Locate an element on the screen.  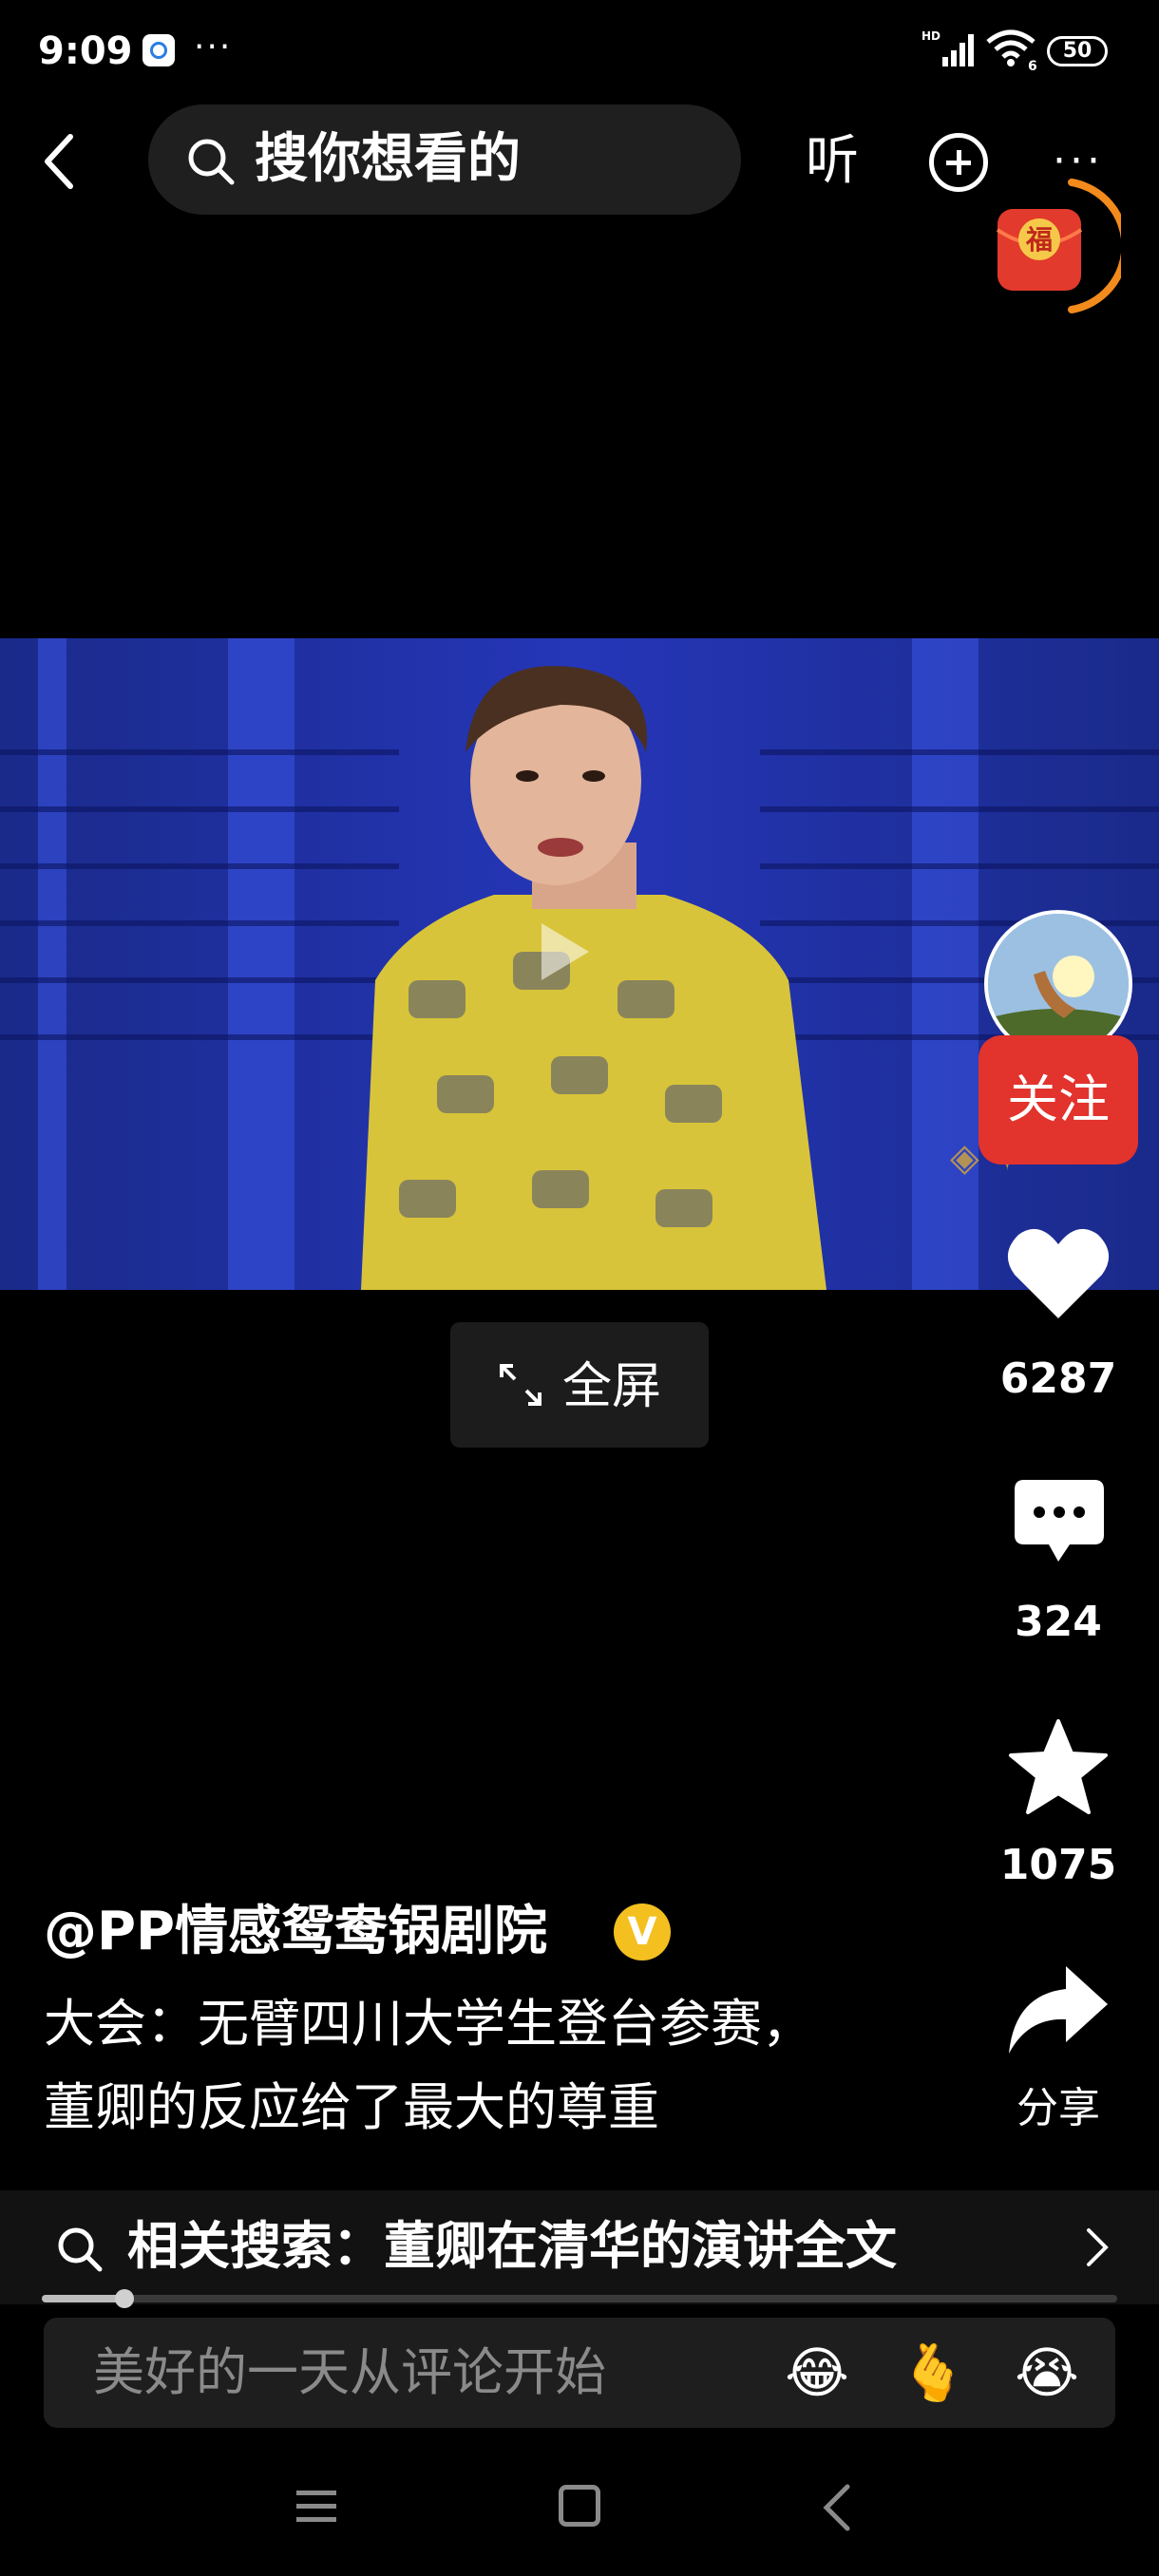
wifi-icon: 6 is located at coordinates (1011, 50).